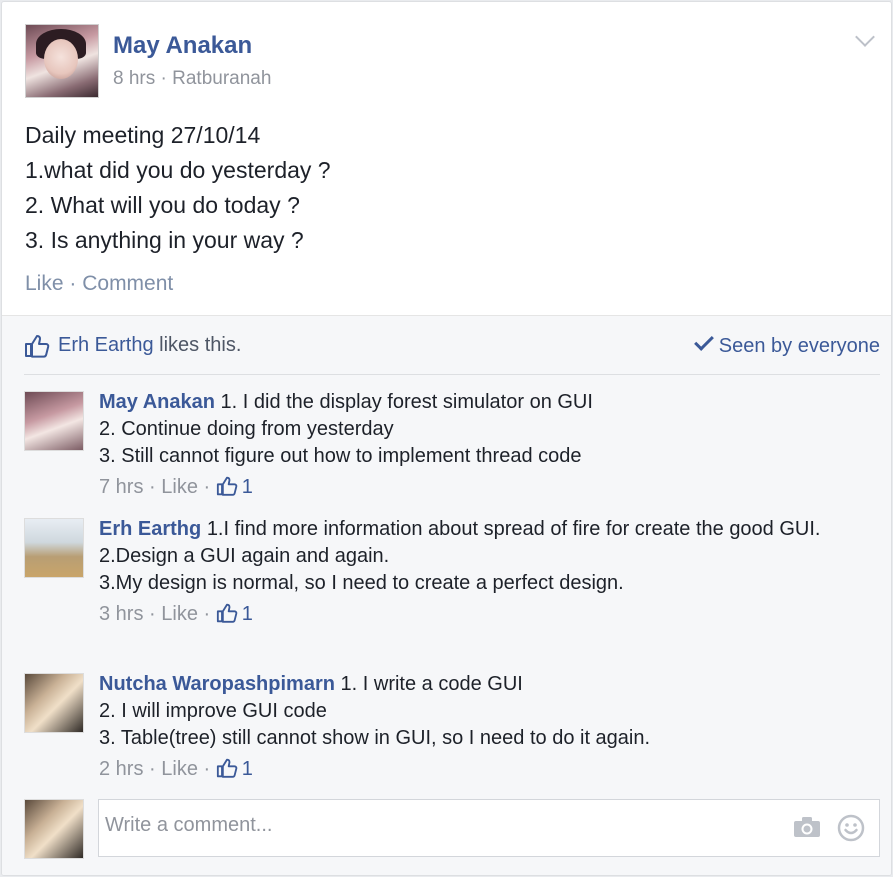 Image resolution: width=893 pixels, height=877 pixels. Describe the element at coordinates (106, 345) in the screenshot. I see `liker-name: Erh Earthg` at that location.